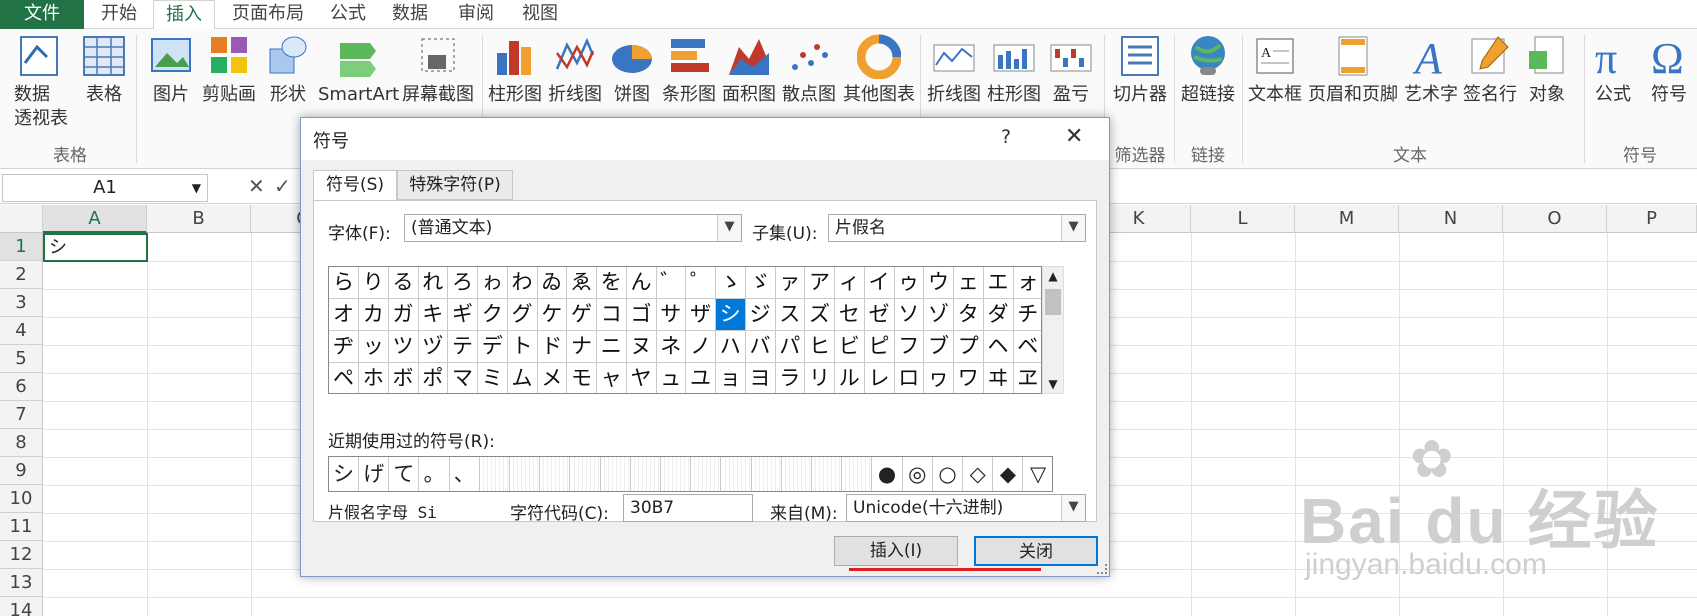 The height and width of the screenshot is (616, 1697). Describe the element at coordinates (463, 347) in the screenshot. I see `character-cell: テ` at that location.